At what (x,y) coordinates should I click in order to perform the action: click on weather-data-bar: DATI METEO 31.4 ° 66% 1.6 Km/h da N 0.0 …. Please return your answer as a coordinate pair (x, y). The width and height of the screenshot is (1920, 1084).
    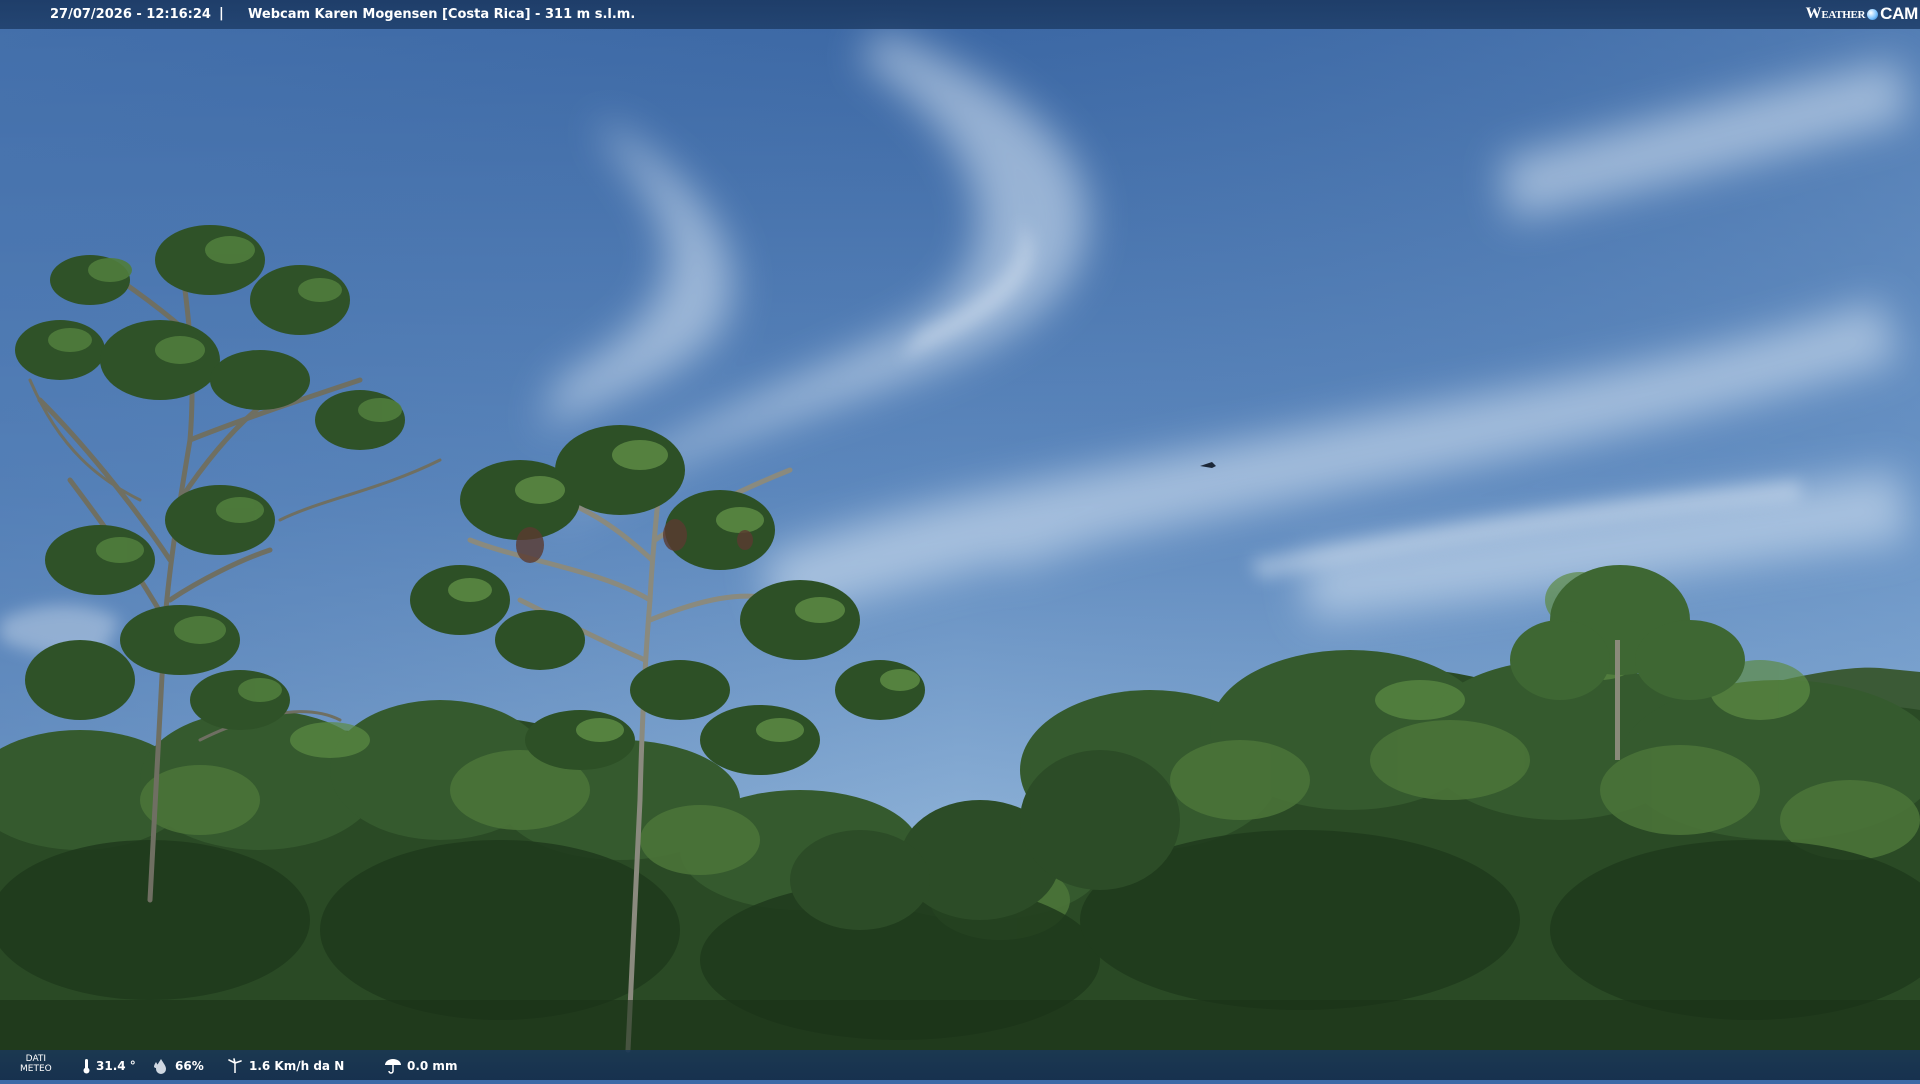
    Looking at the image, I should click on (960, 1065).